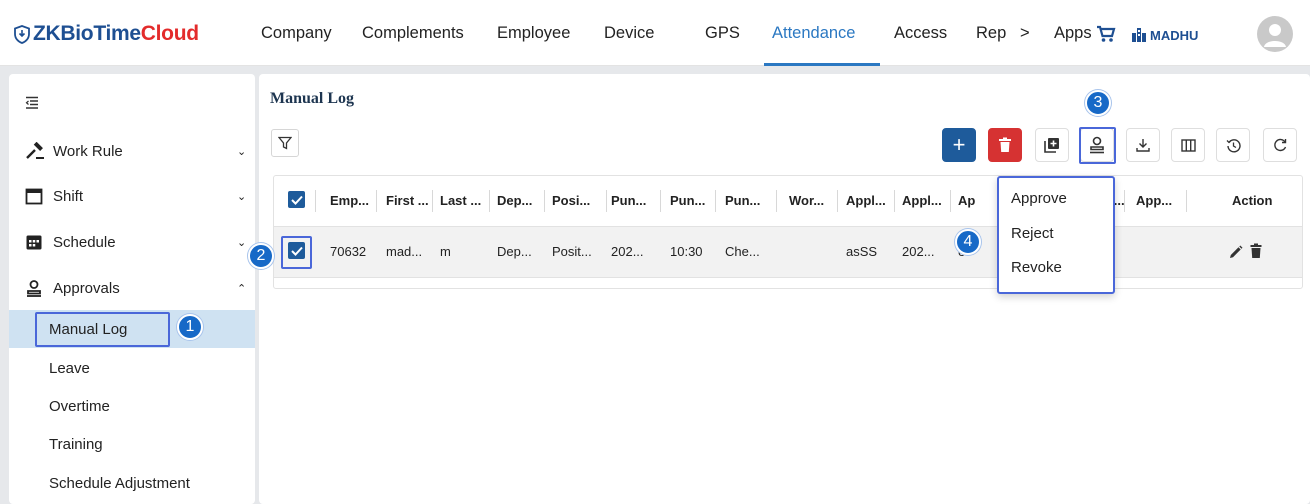  I want to click on refresh-icon, so click(1280, 145).